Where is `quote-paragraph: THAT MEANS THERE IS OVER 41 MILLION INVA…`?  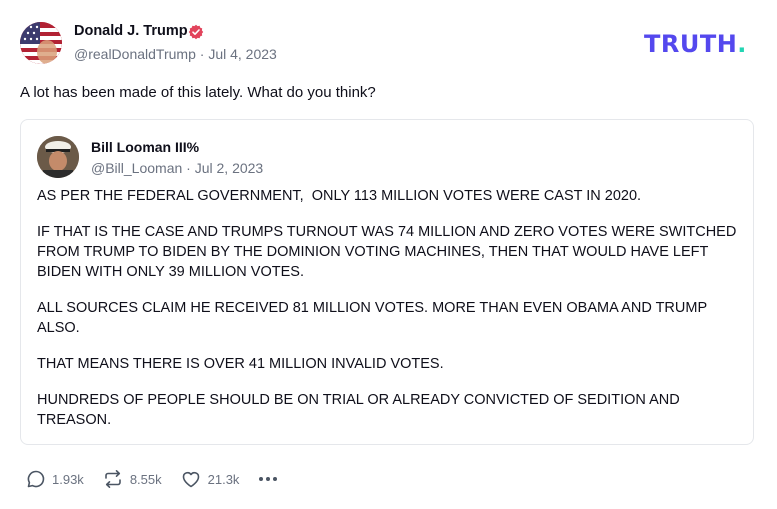 quote-paragraph: THAT MEANS THERE IS OVER 41 MILLION INVA… is located at coordinates (240, 364).